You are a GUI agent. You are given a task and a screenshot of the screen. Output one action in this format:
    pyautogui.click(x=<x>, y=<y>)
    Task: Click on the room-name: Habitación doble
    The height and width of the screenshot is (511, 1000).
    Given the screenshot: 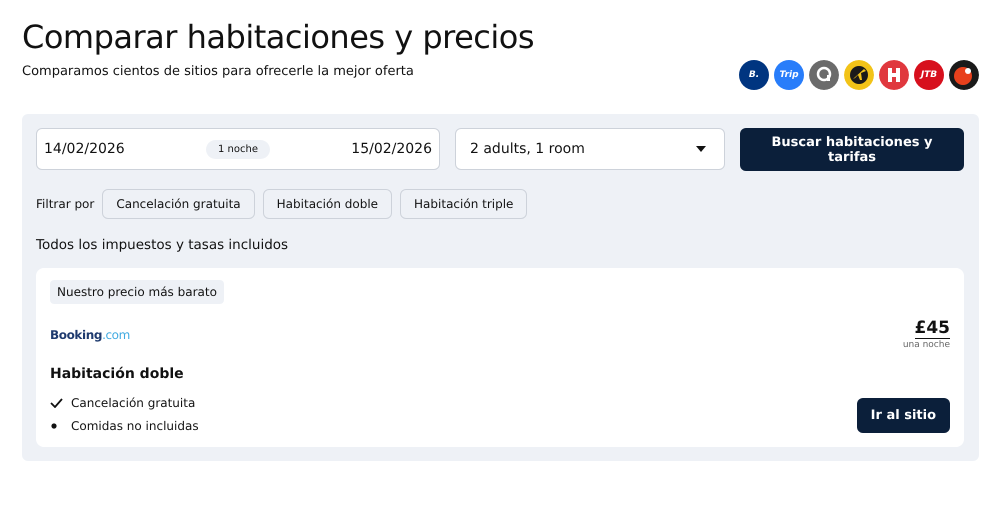 What is the action you would take?
    pyautogui.click(x=117, y=374)
    